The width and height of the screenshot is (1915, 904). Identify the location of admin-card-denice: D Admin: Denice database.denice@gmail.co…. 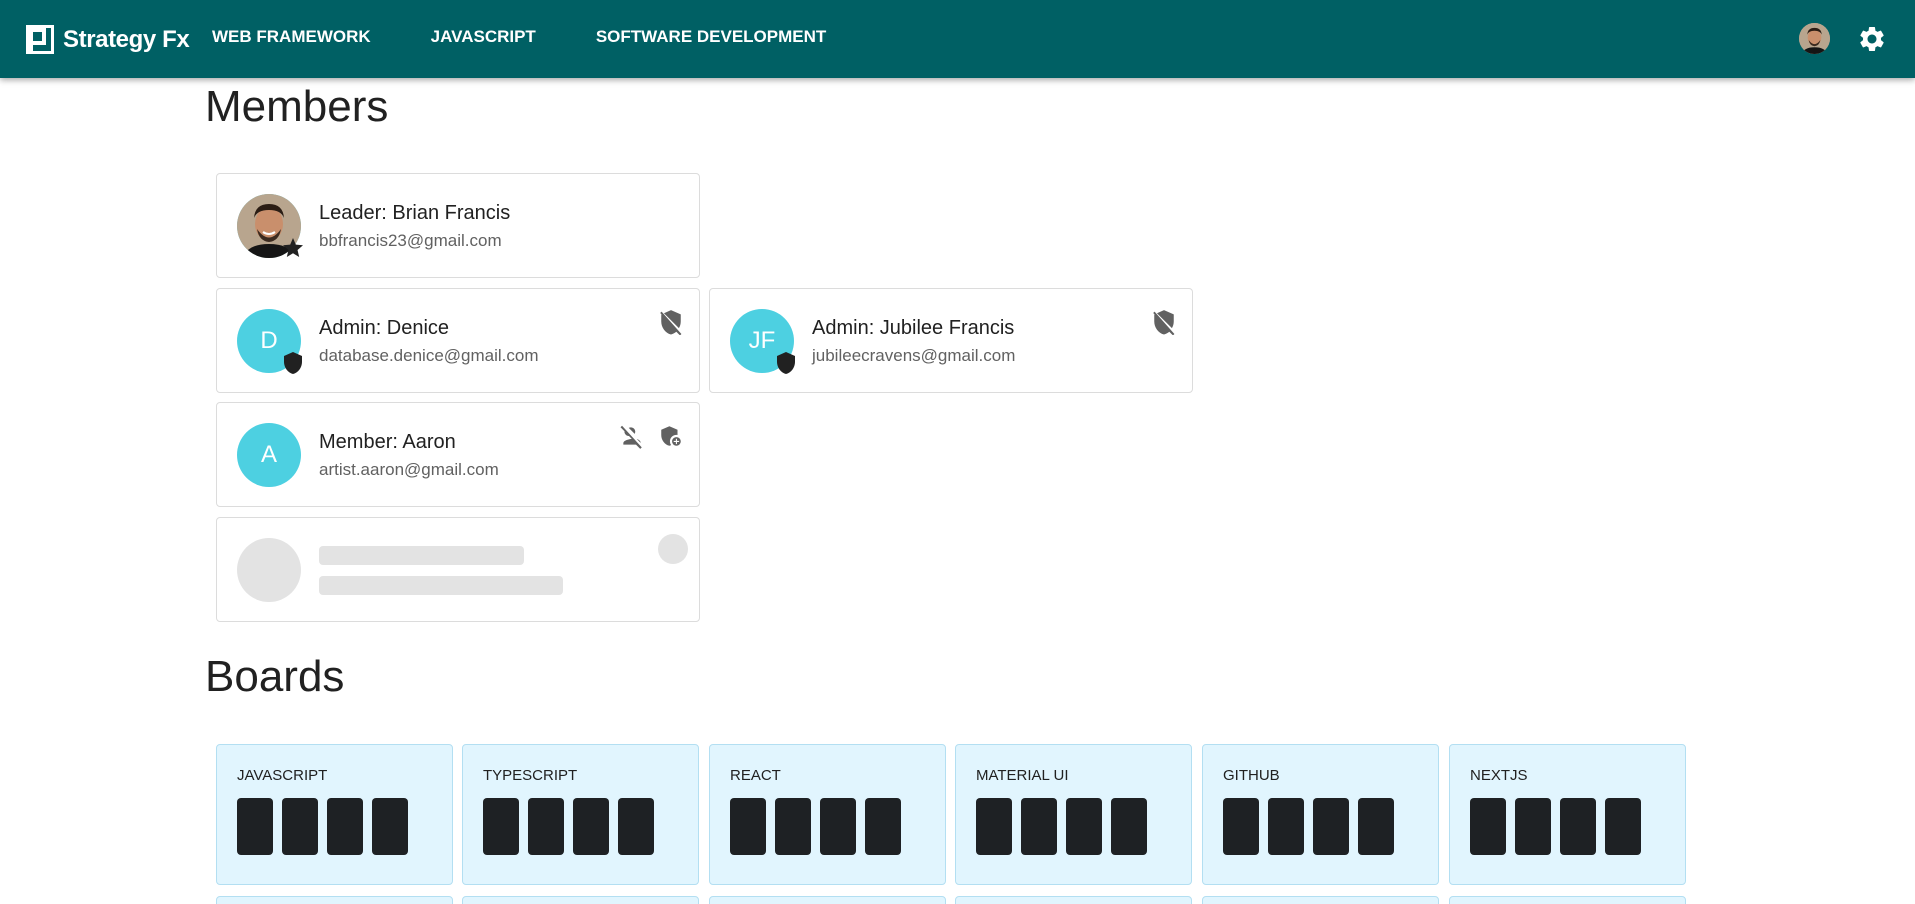
(458, 340).